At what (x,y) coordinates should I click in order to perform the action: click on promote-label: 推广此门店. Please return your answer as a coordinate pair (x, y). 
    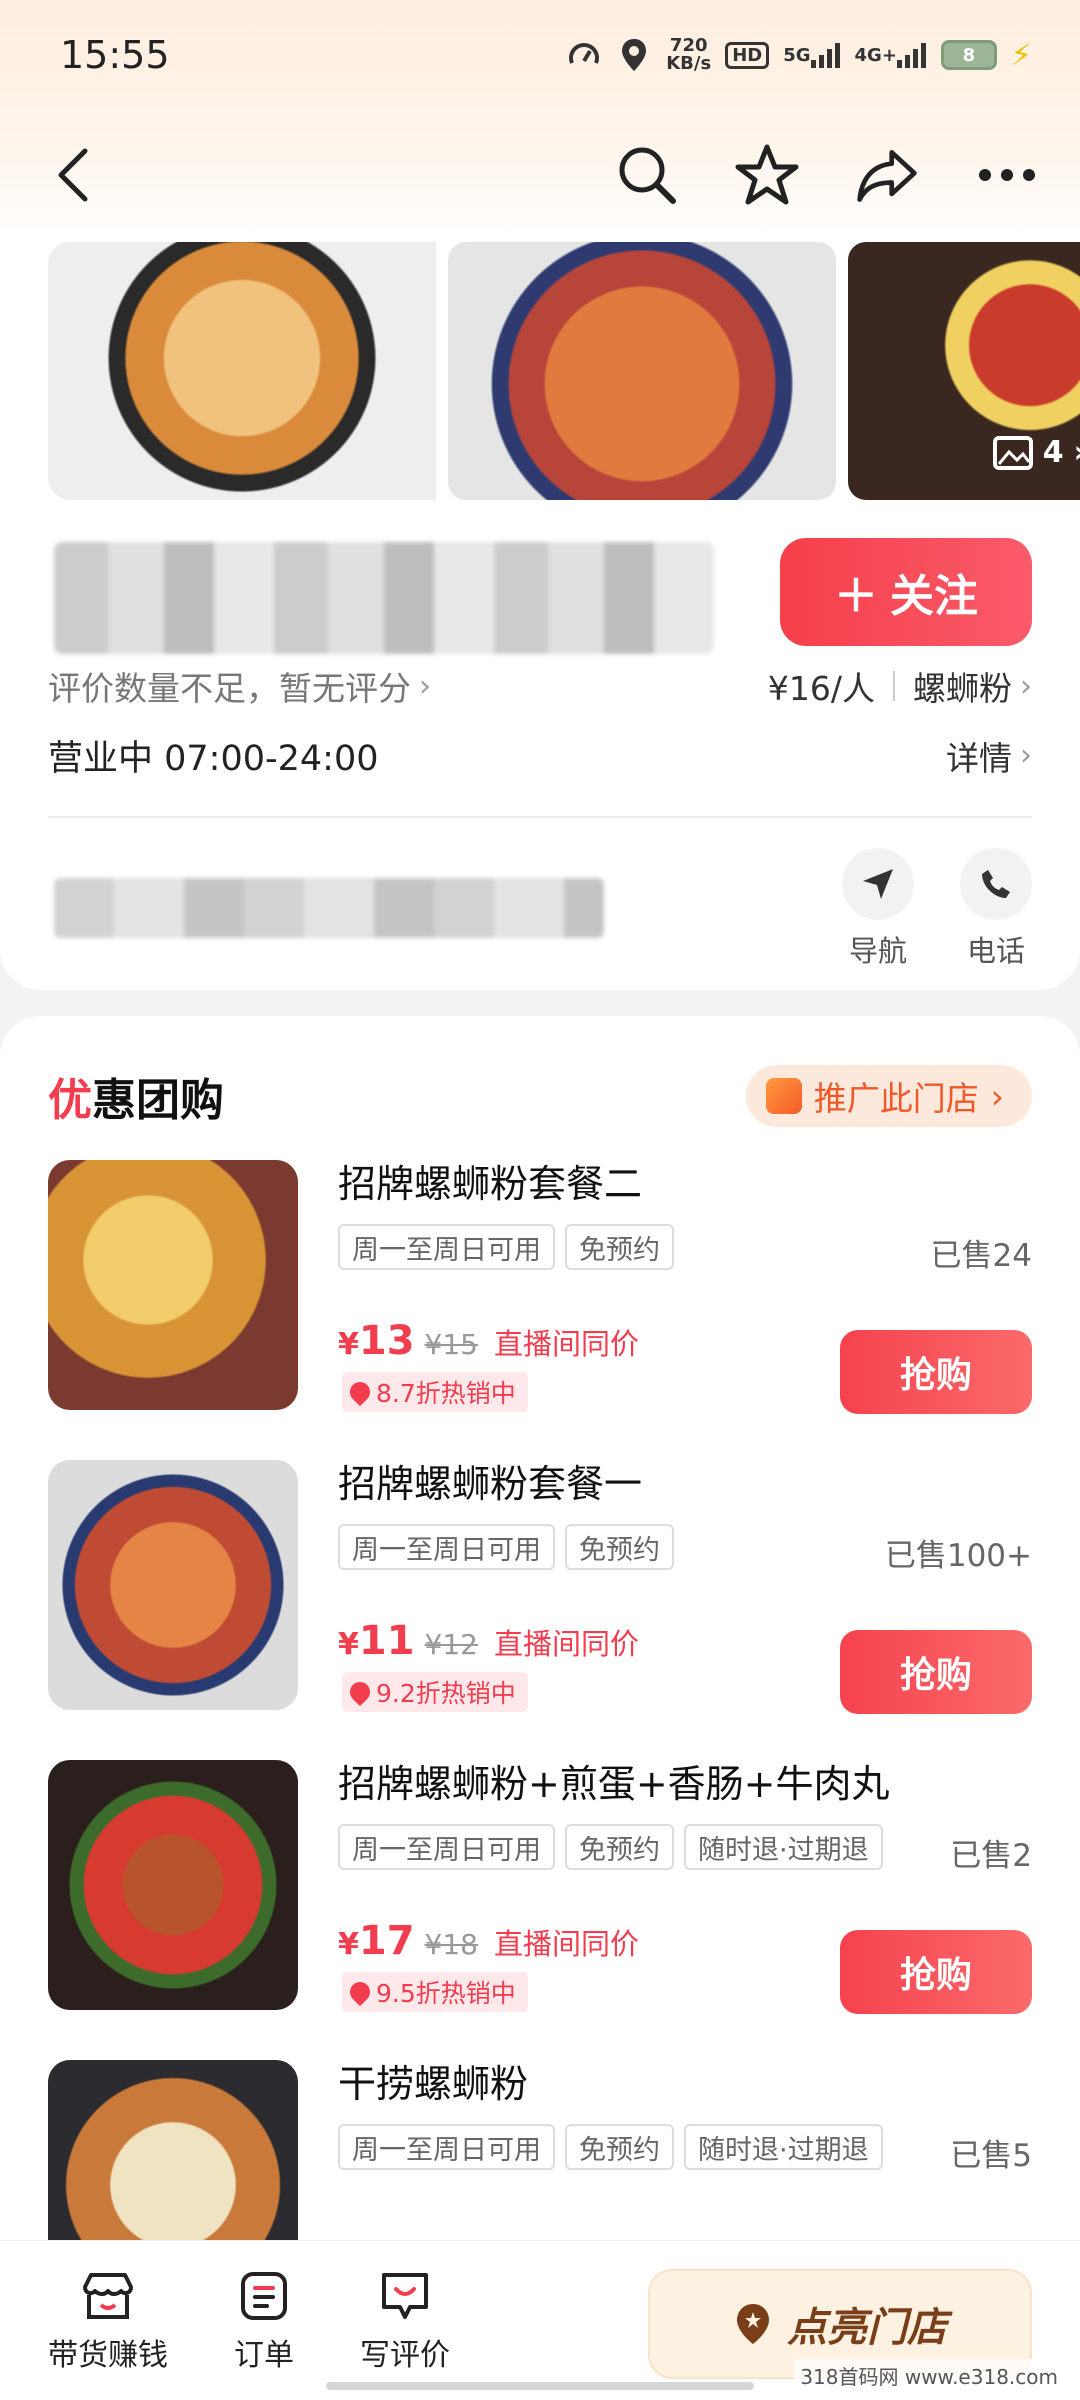
    Looking at the image, I should click on (896, 1098).